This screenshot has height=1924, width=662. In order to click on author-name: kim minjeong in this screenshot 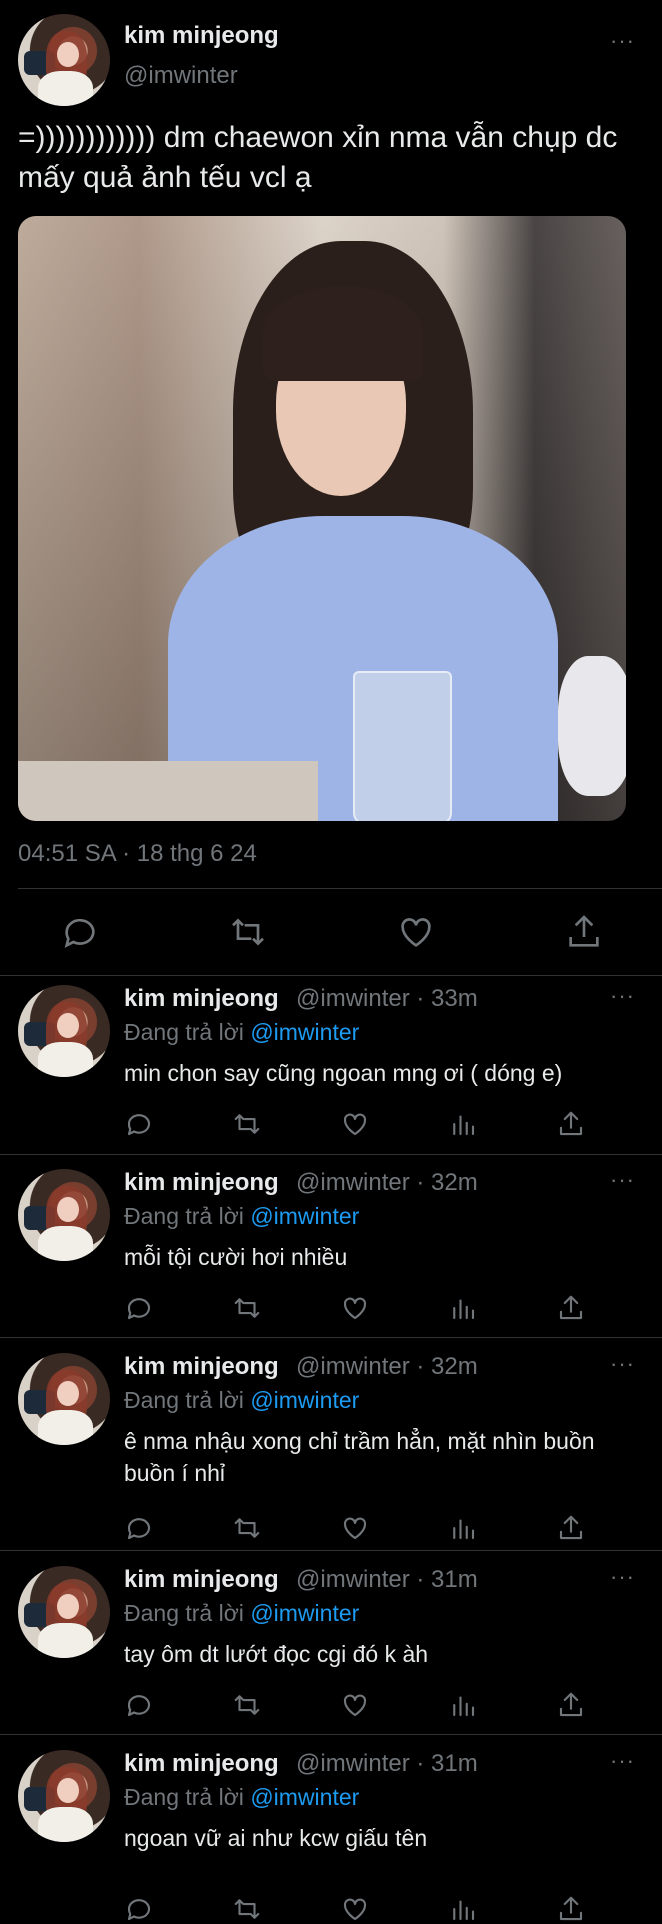, I will do `click(201, 36)`.